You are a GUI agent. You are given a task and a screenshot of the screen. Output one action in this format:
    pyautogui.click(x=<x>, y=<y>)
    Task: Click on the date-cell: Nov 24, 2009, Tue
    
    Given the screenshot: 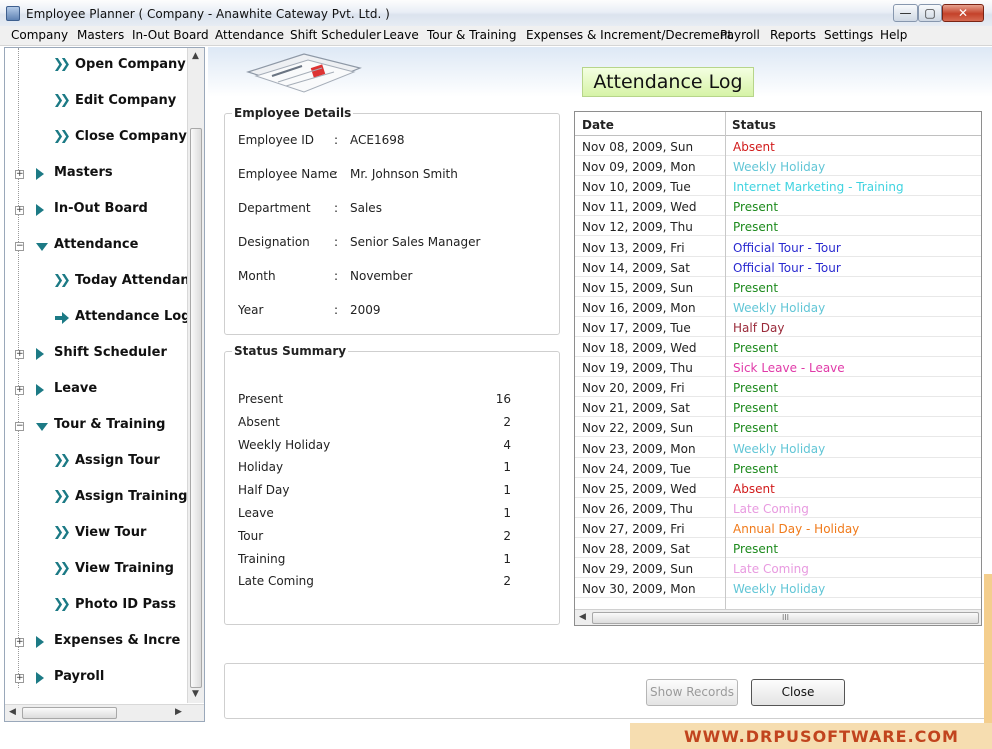 What is the action you would take?
    pyautogui.click(x=636, y=468)
    